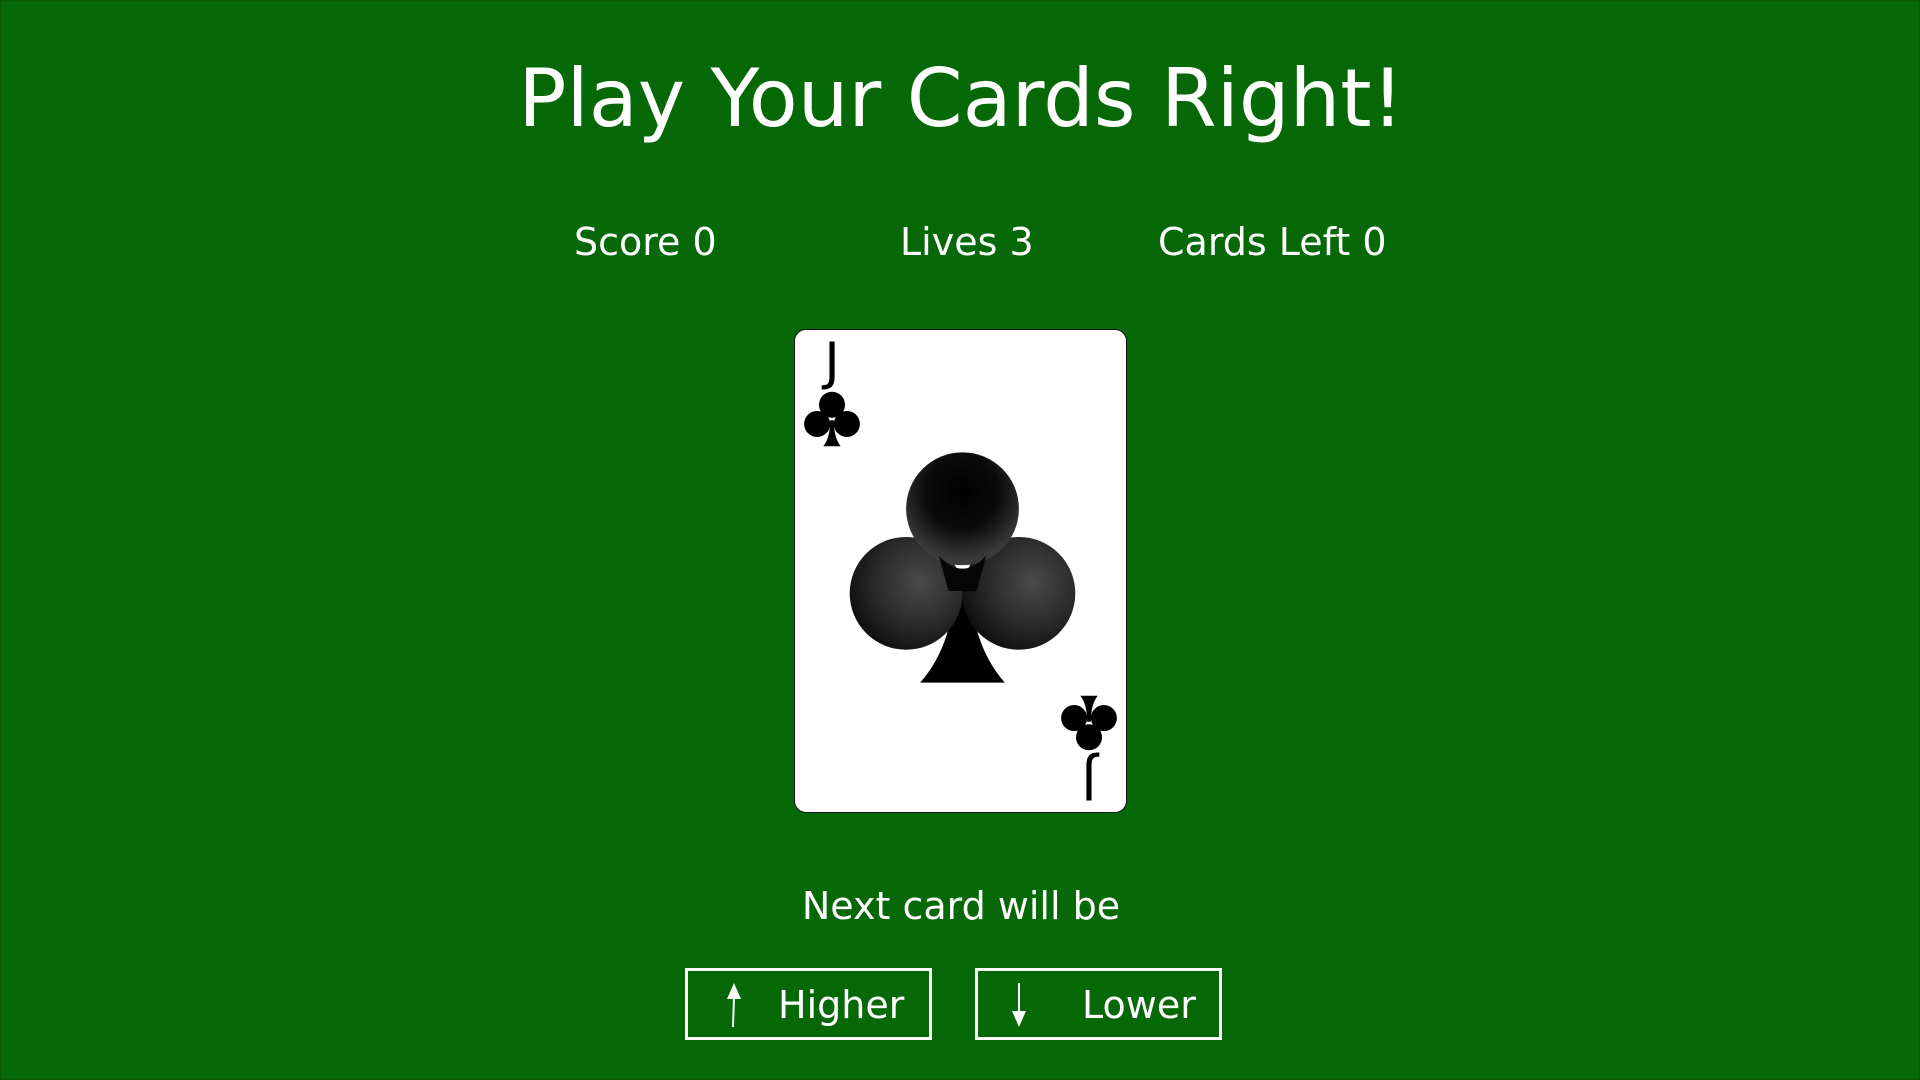  I want to click on higher-button-label: Higher, so click(841, 1005).